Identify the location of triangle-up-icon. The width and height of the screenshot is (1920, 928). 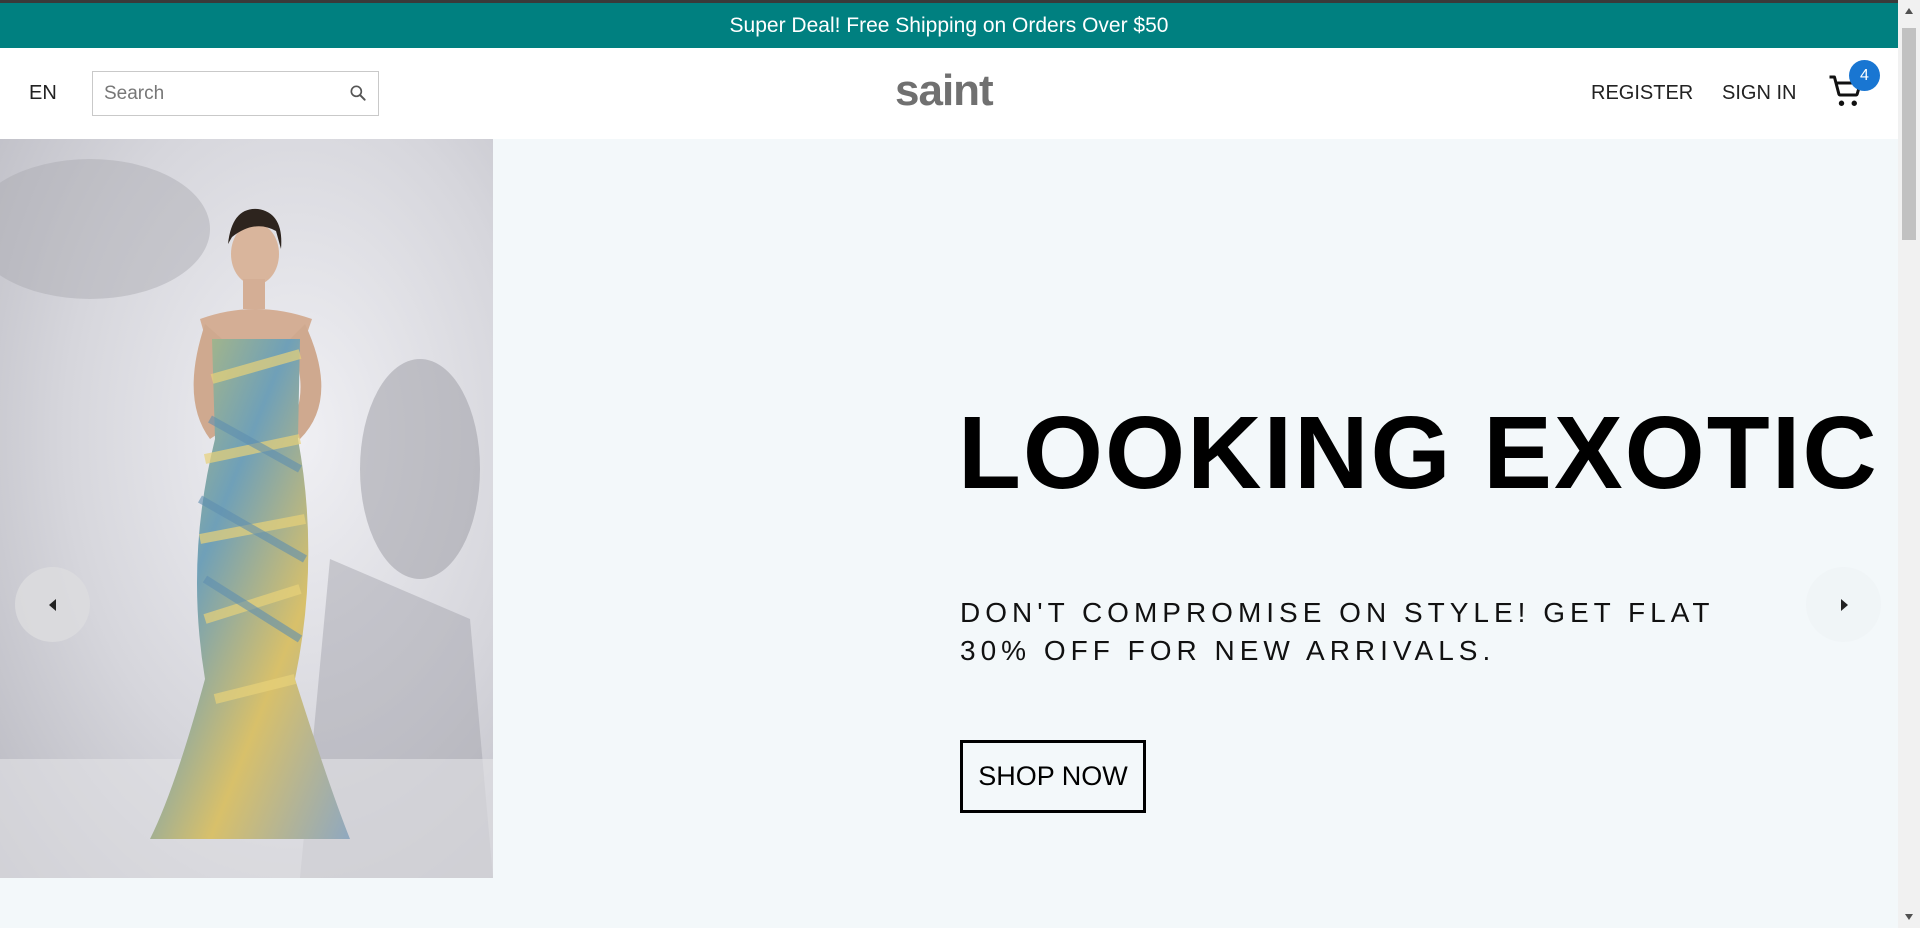
(1909, 11).